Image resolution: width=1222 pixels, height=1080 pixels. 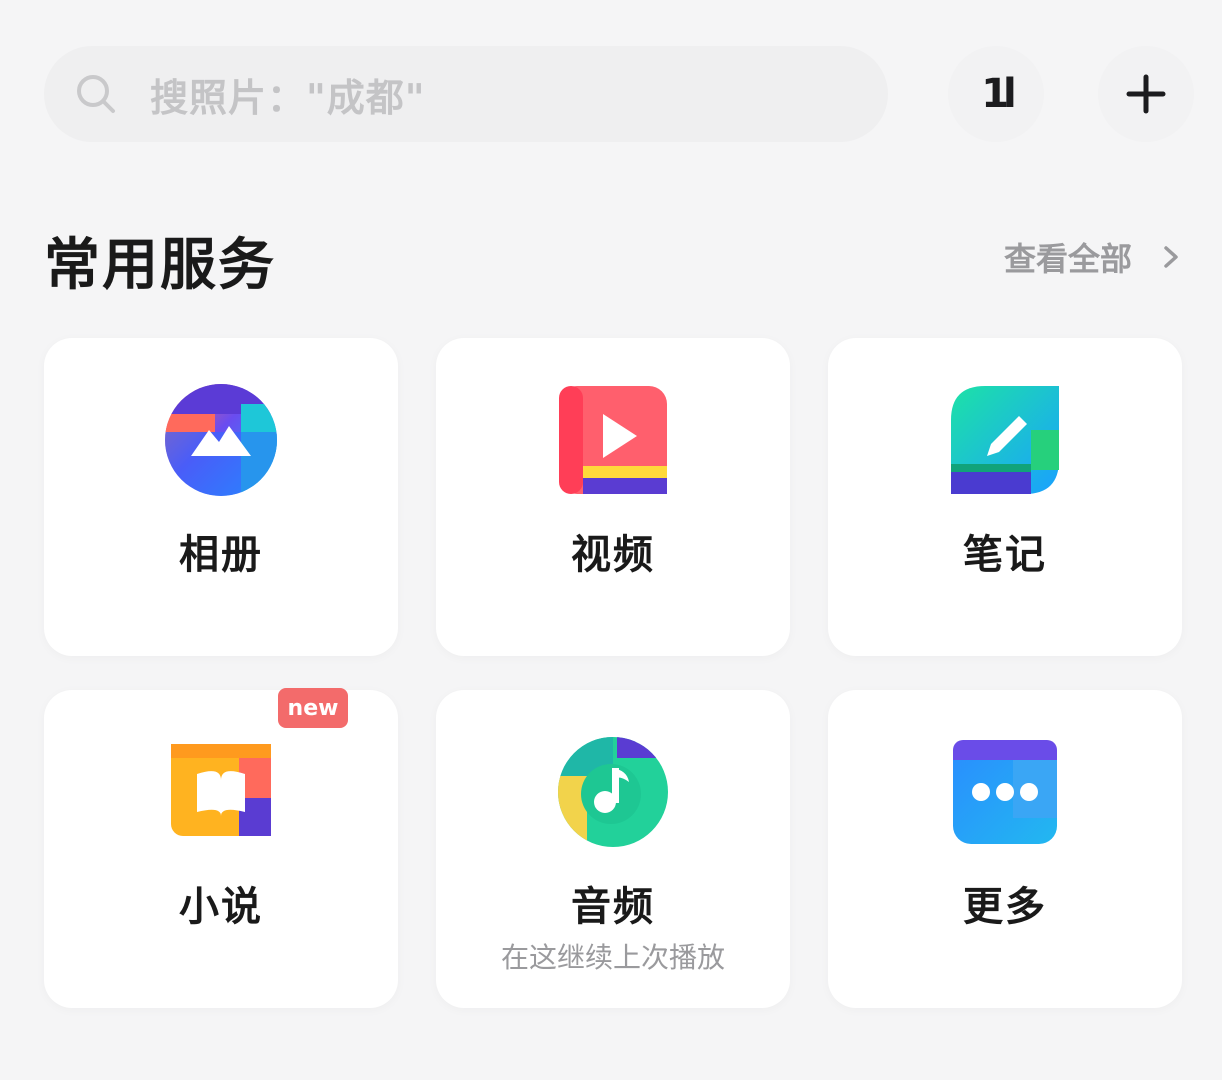 I want to click on service-card-notes: 笔记, so click(x=1005, y=497).